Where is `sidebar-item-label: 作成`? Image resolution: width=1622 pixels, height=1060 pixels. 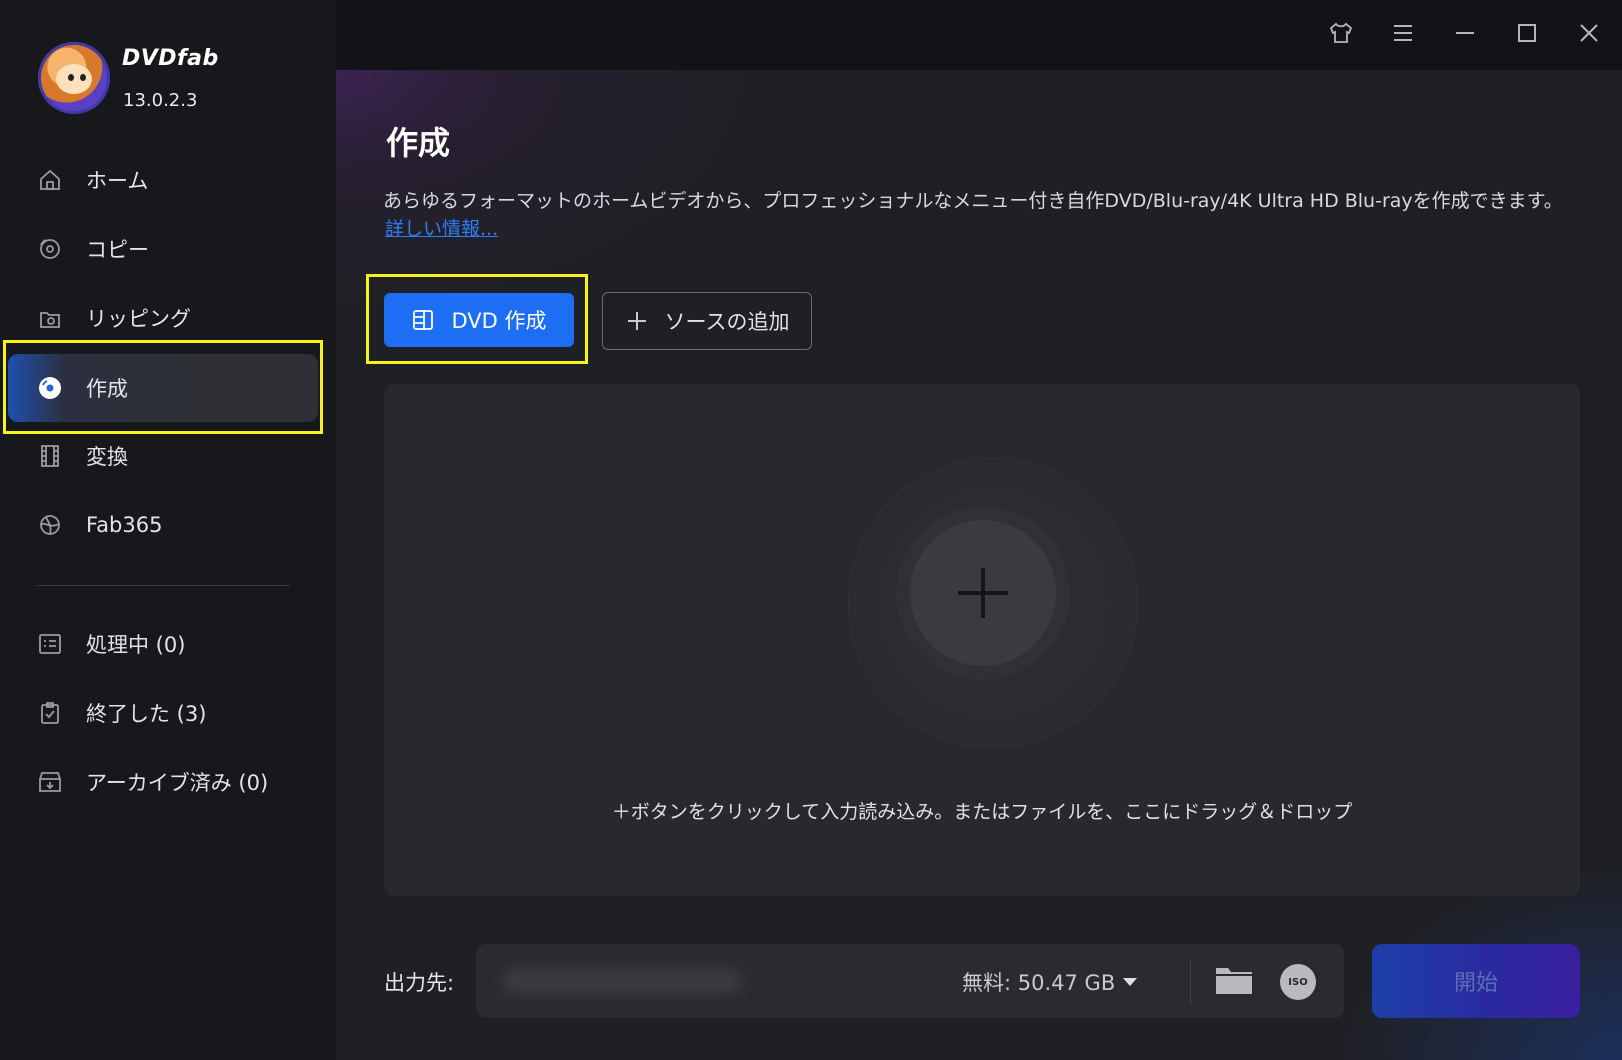
sidebar-item-label: 作成 is located at coordinates (107, 389).